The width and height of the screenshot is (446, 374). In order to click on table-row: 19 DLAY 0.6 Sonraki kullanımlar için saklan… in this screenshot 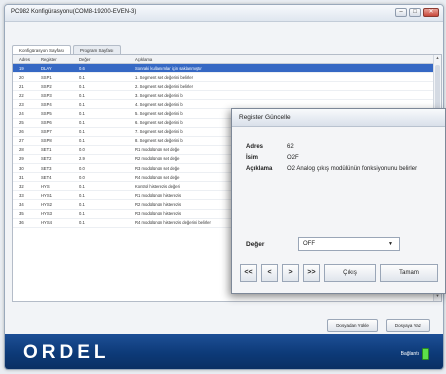, I will do `click(227, 69)`.